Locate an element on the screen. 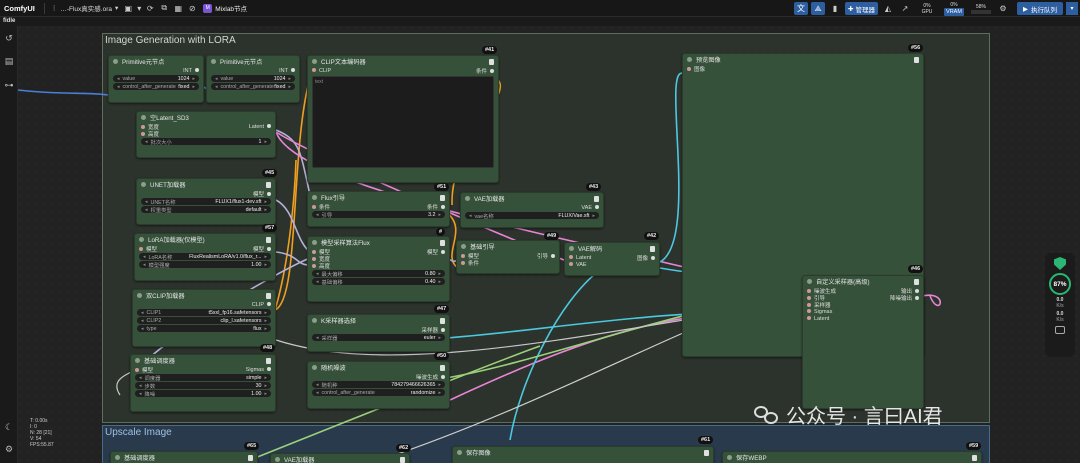 This screenshot has width=1080, height=463. camera-icon is located at coordinates (1060, 330).